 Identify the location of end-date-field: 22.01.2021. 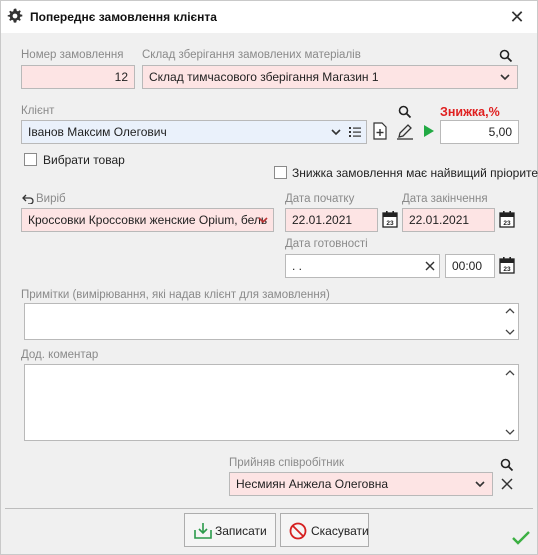
(448, 220).